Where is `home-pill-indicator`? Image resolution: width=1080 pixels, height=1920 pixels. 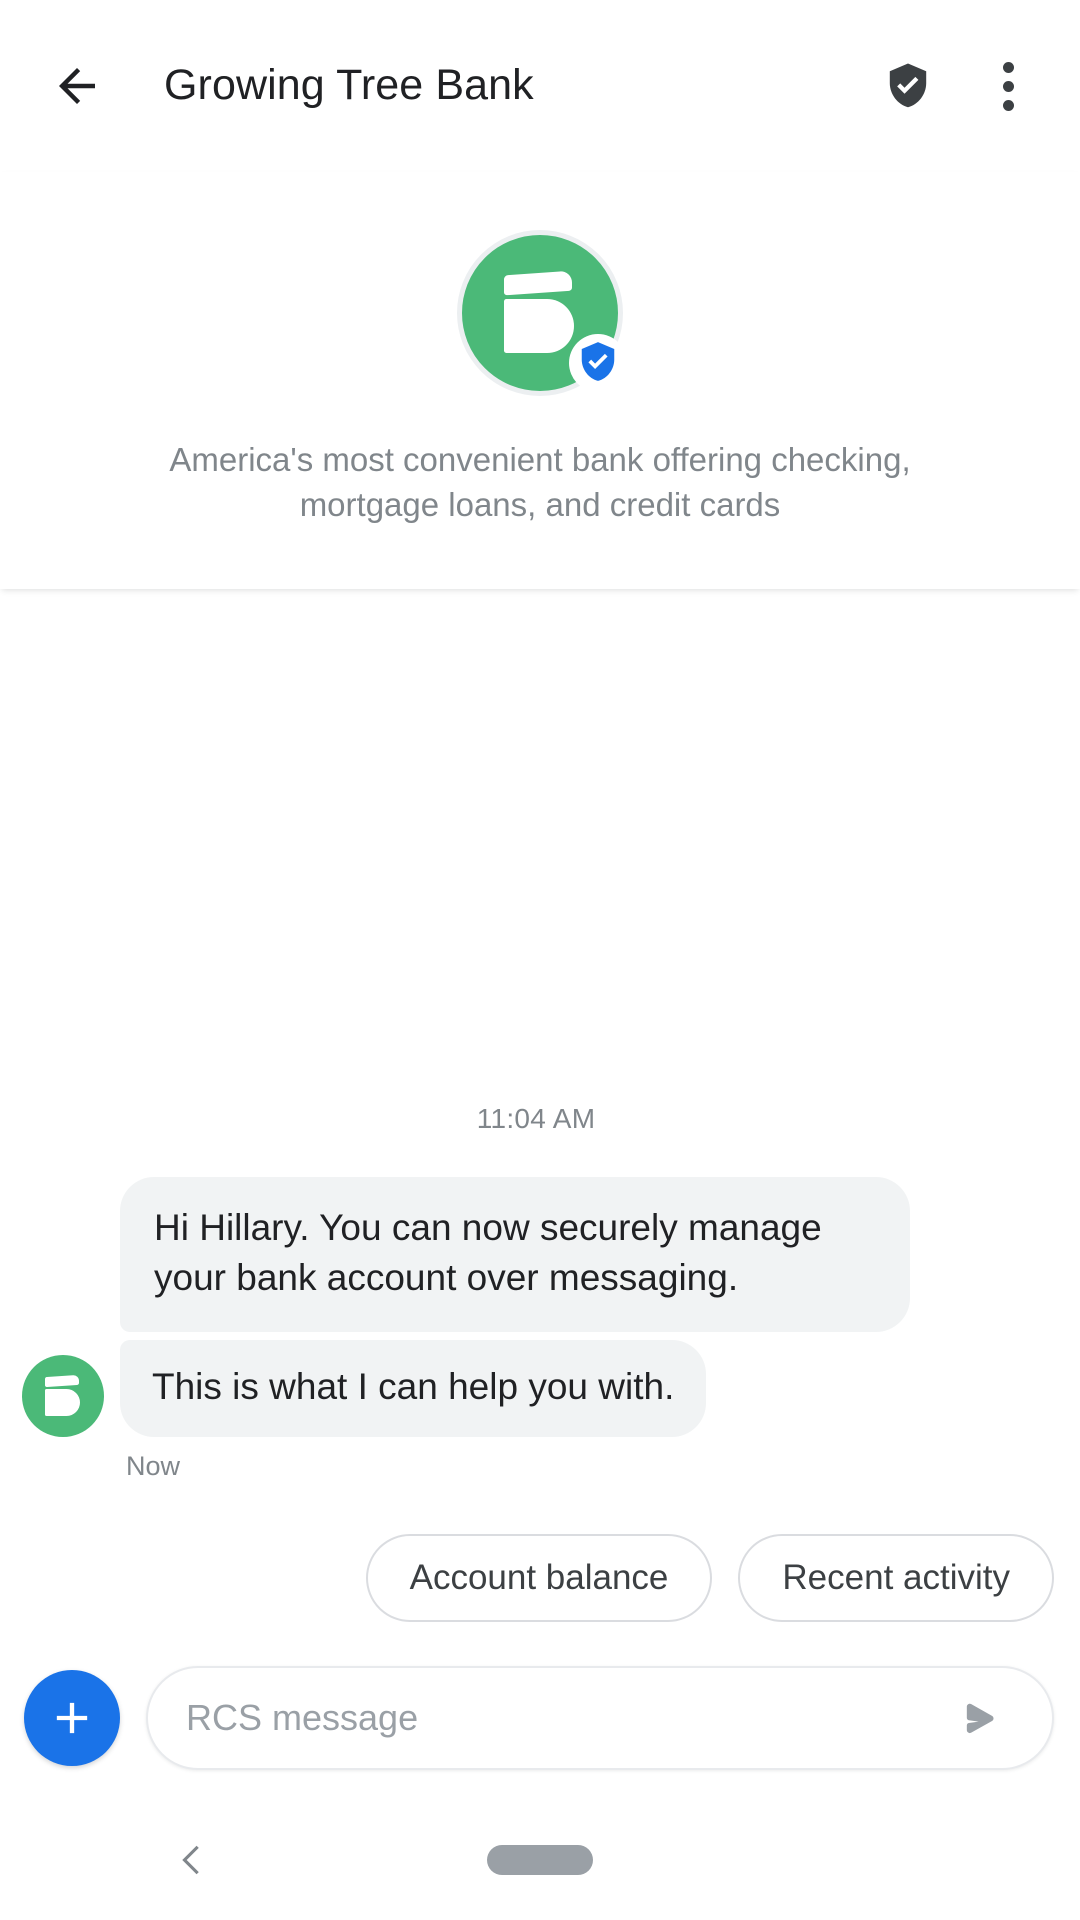 home-pill-indicator is located at coordinates (540, 1860).